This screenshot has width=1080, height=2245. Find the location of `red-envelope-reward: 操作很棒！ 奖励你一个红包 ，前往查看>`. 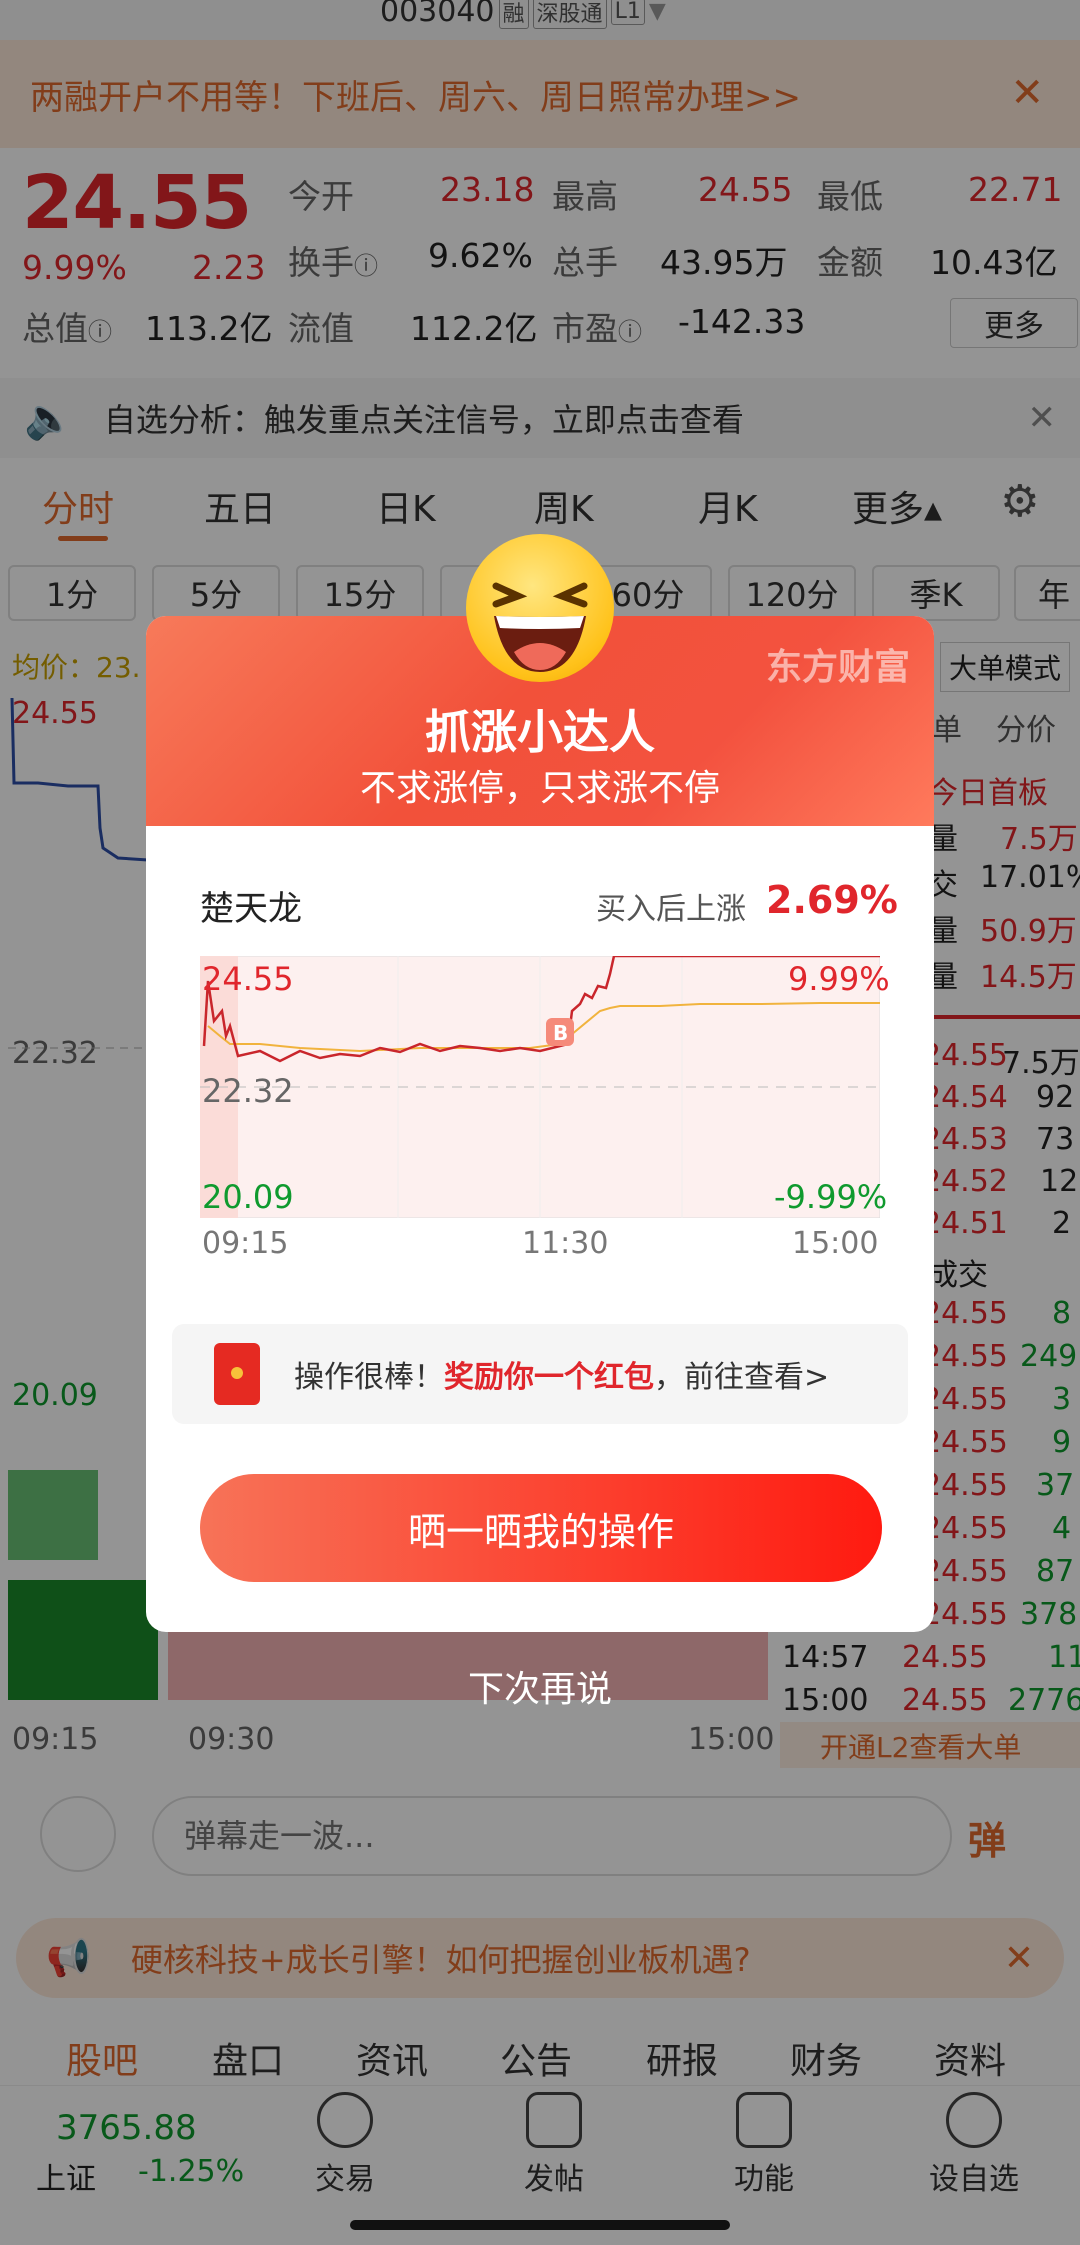

red-envelope-reward: 操作很棒！ 奖励你一个红包 ，前往查看> is located at coordinates (540, 1374).